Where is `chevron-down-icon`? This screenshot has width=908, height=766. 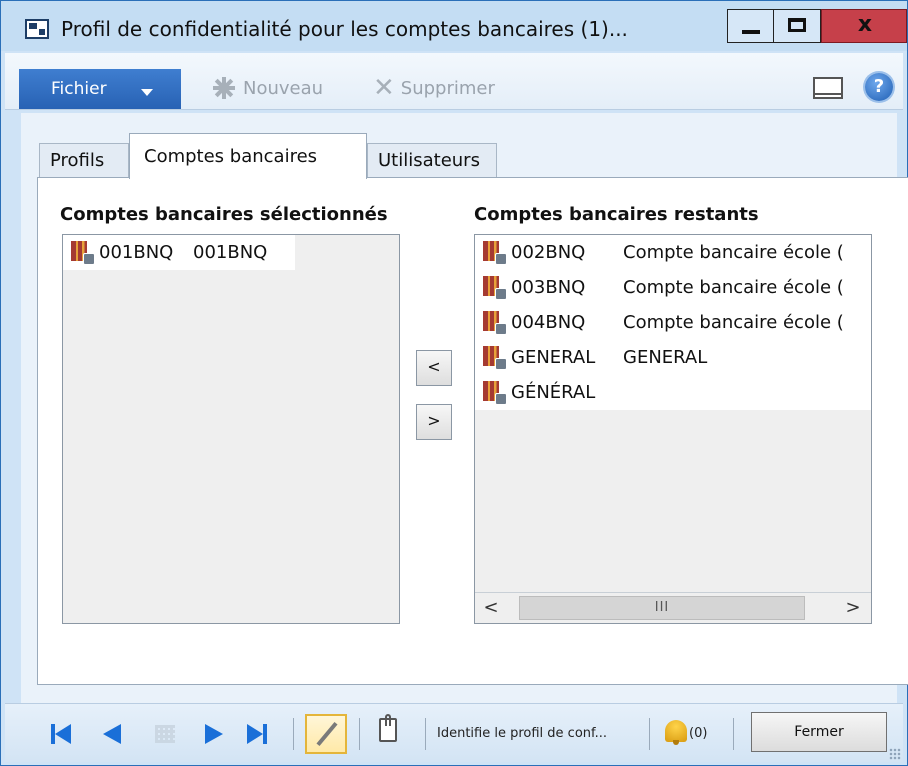
chevron-down-icon is located at coordinates (147, 92).